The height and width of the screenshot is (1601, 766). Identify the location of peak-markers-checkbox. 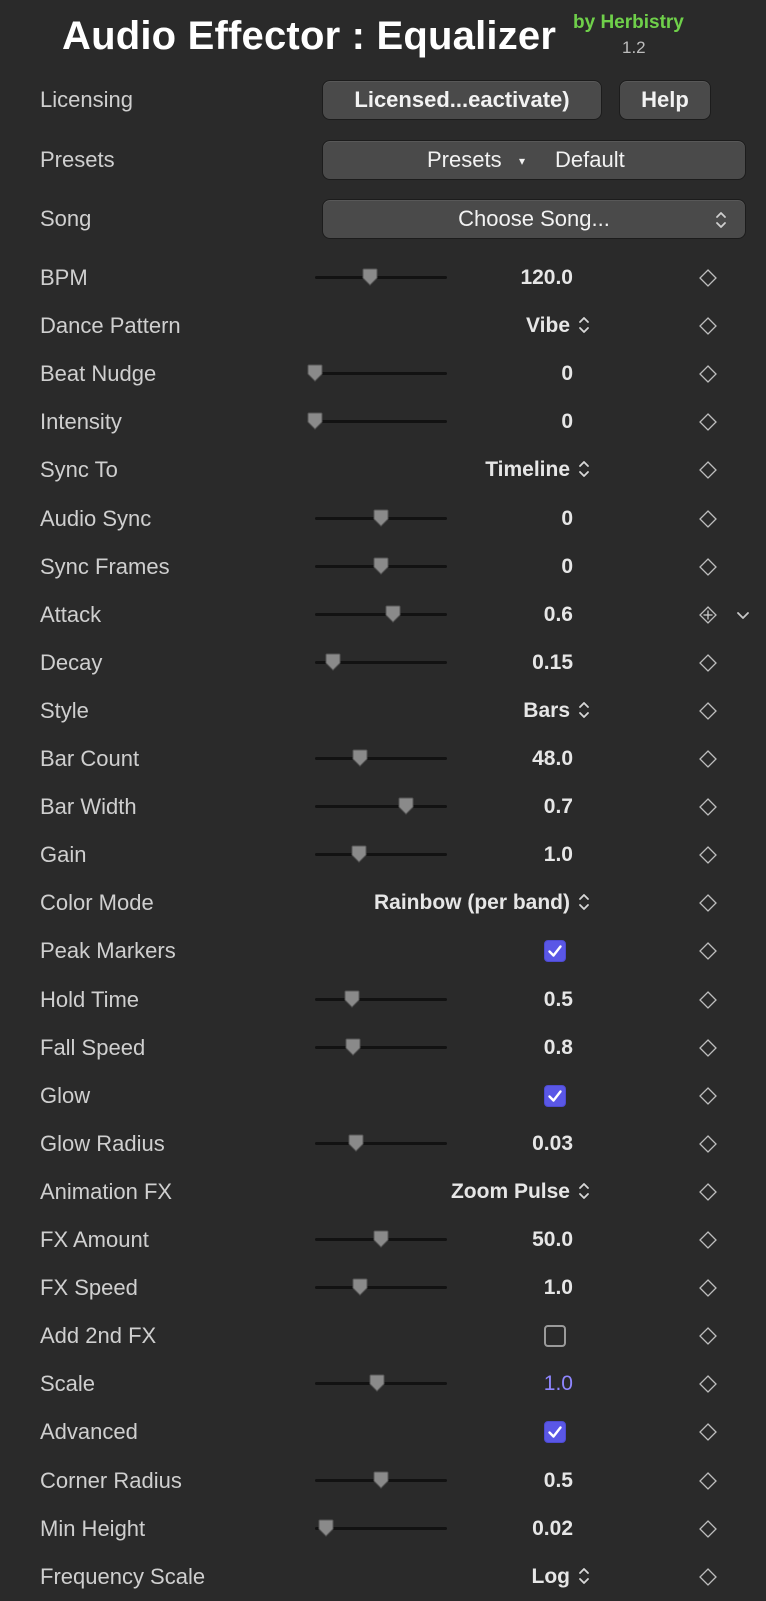
(555, 951).